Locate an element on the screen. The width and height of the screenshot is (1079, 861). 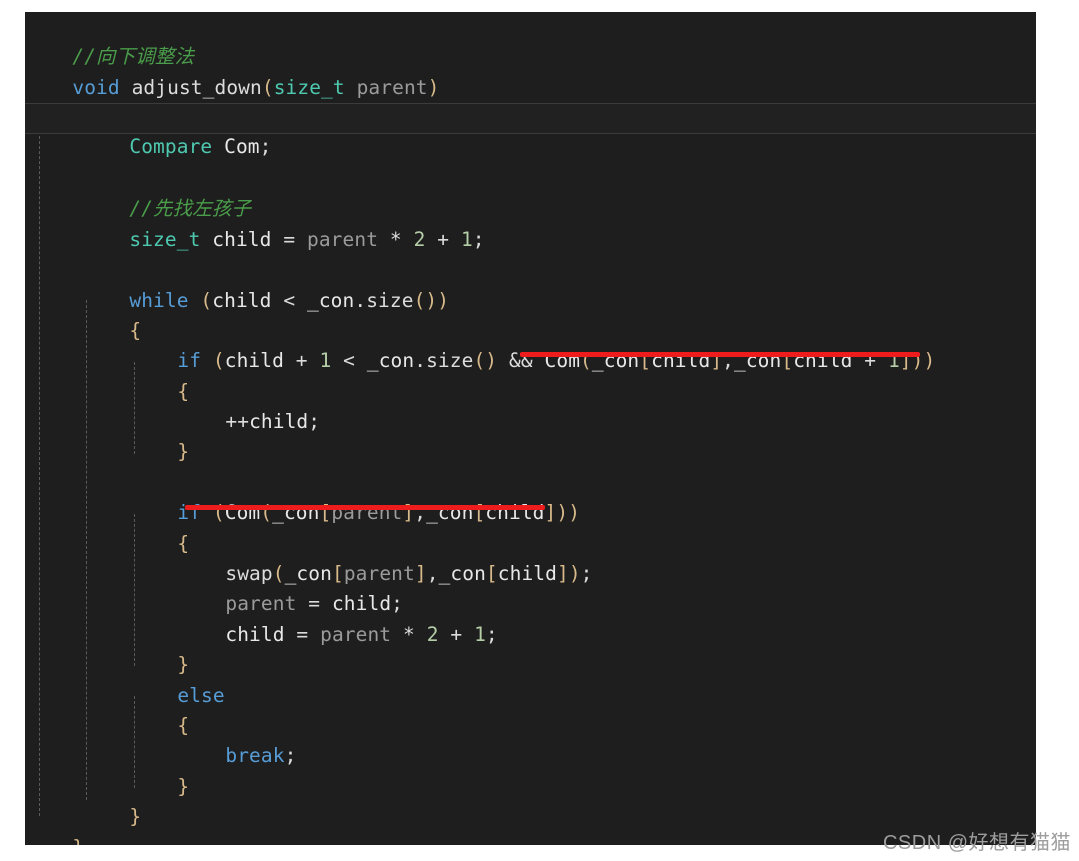
code-line: else is located at coordinates (530, 678).